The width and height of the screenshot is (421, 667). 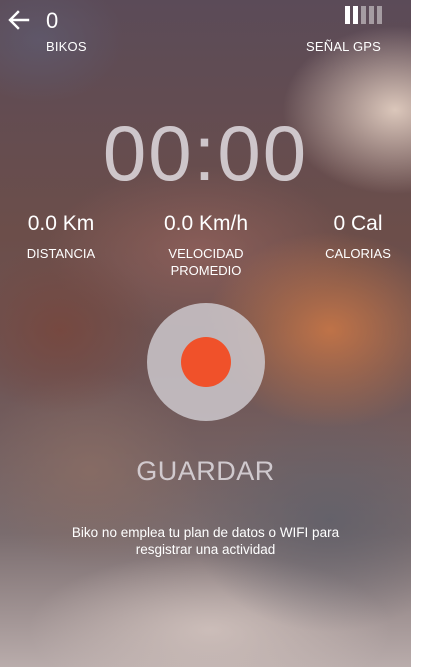 What do you see at coordinates (206, 270) in the screenshot?
I see `average-speed-label-line2: PROMEDIO` at bounding box center [206, 270].